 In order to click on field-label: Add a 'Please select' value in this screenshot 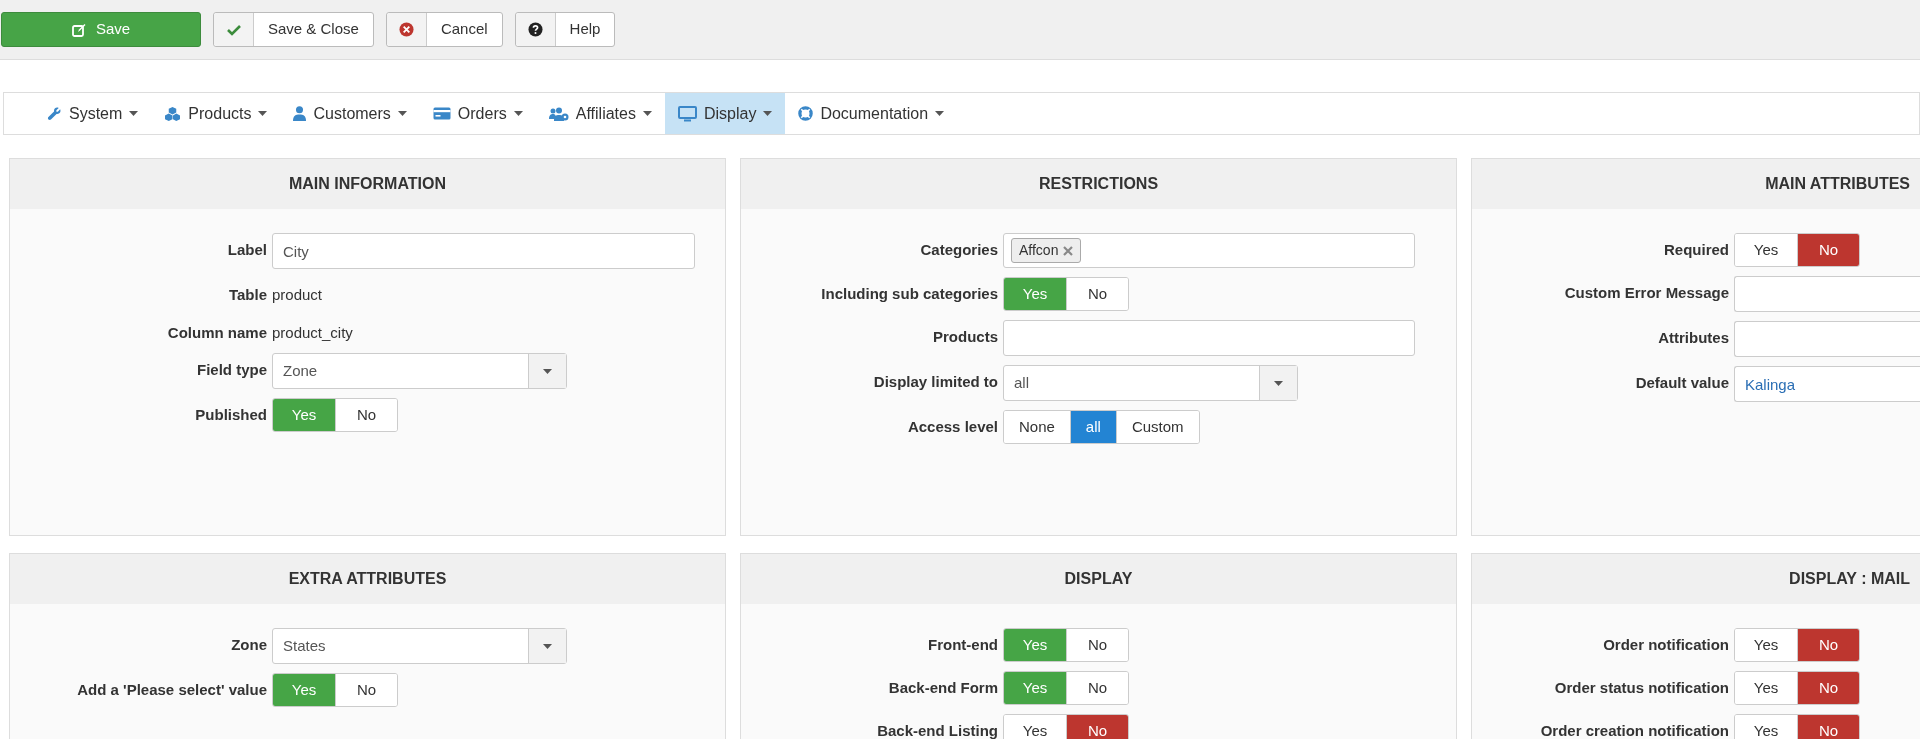, I will do `click(171, 690)`.